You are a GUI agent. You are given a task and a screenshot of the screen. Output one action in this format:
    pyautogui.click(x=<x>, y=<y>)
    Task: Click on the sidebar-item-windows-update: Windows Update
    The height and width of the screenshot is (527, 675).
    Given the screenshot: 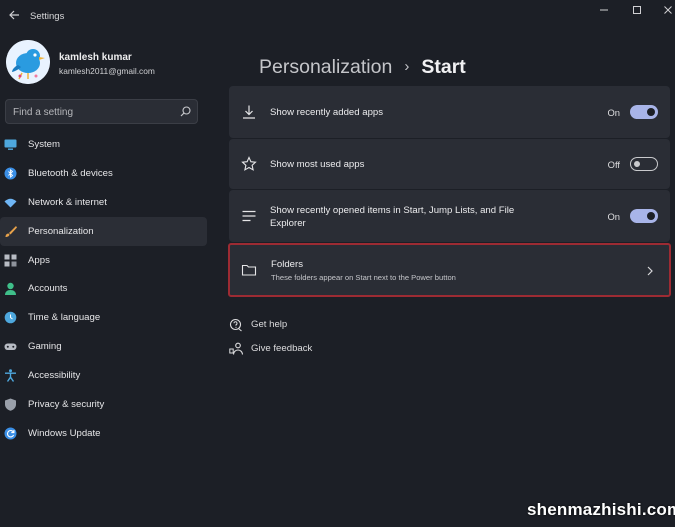 What is the action you would take?
    pyautogui.click(x=105, y=433)
    